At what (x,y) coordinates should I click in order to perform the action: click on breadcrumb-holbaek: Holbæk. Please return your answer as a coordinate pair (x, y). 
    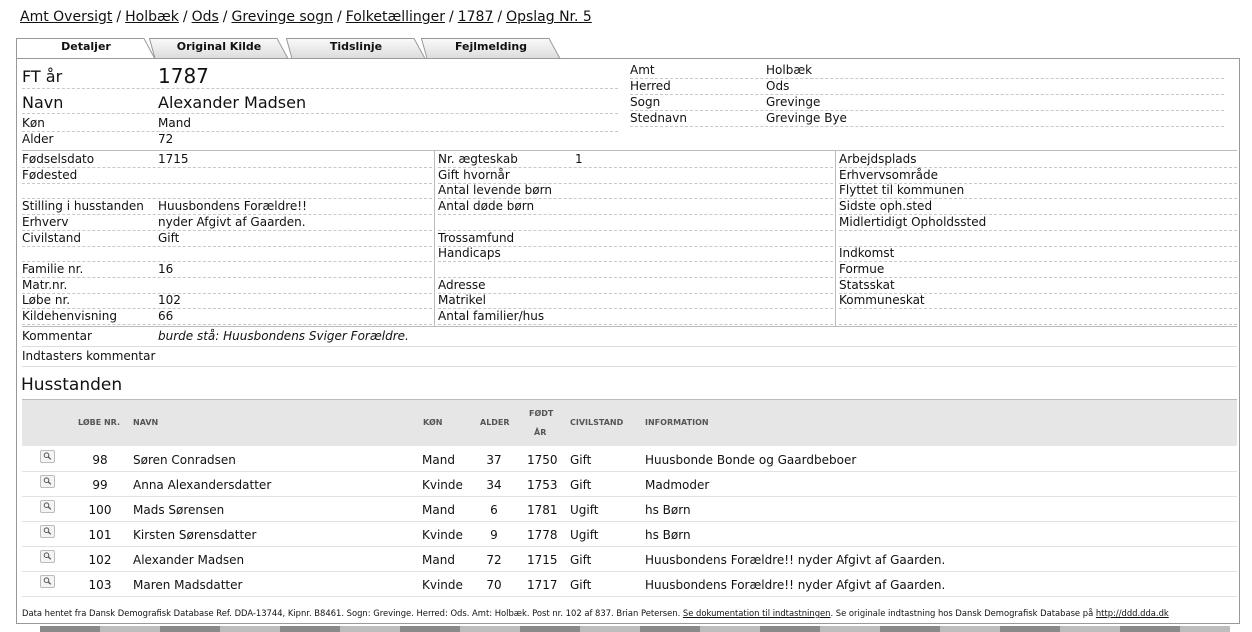
    Looking at the image, I should click on (152, 17).